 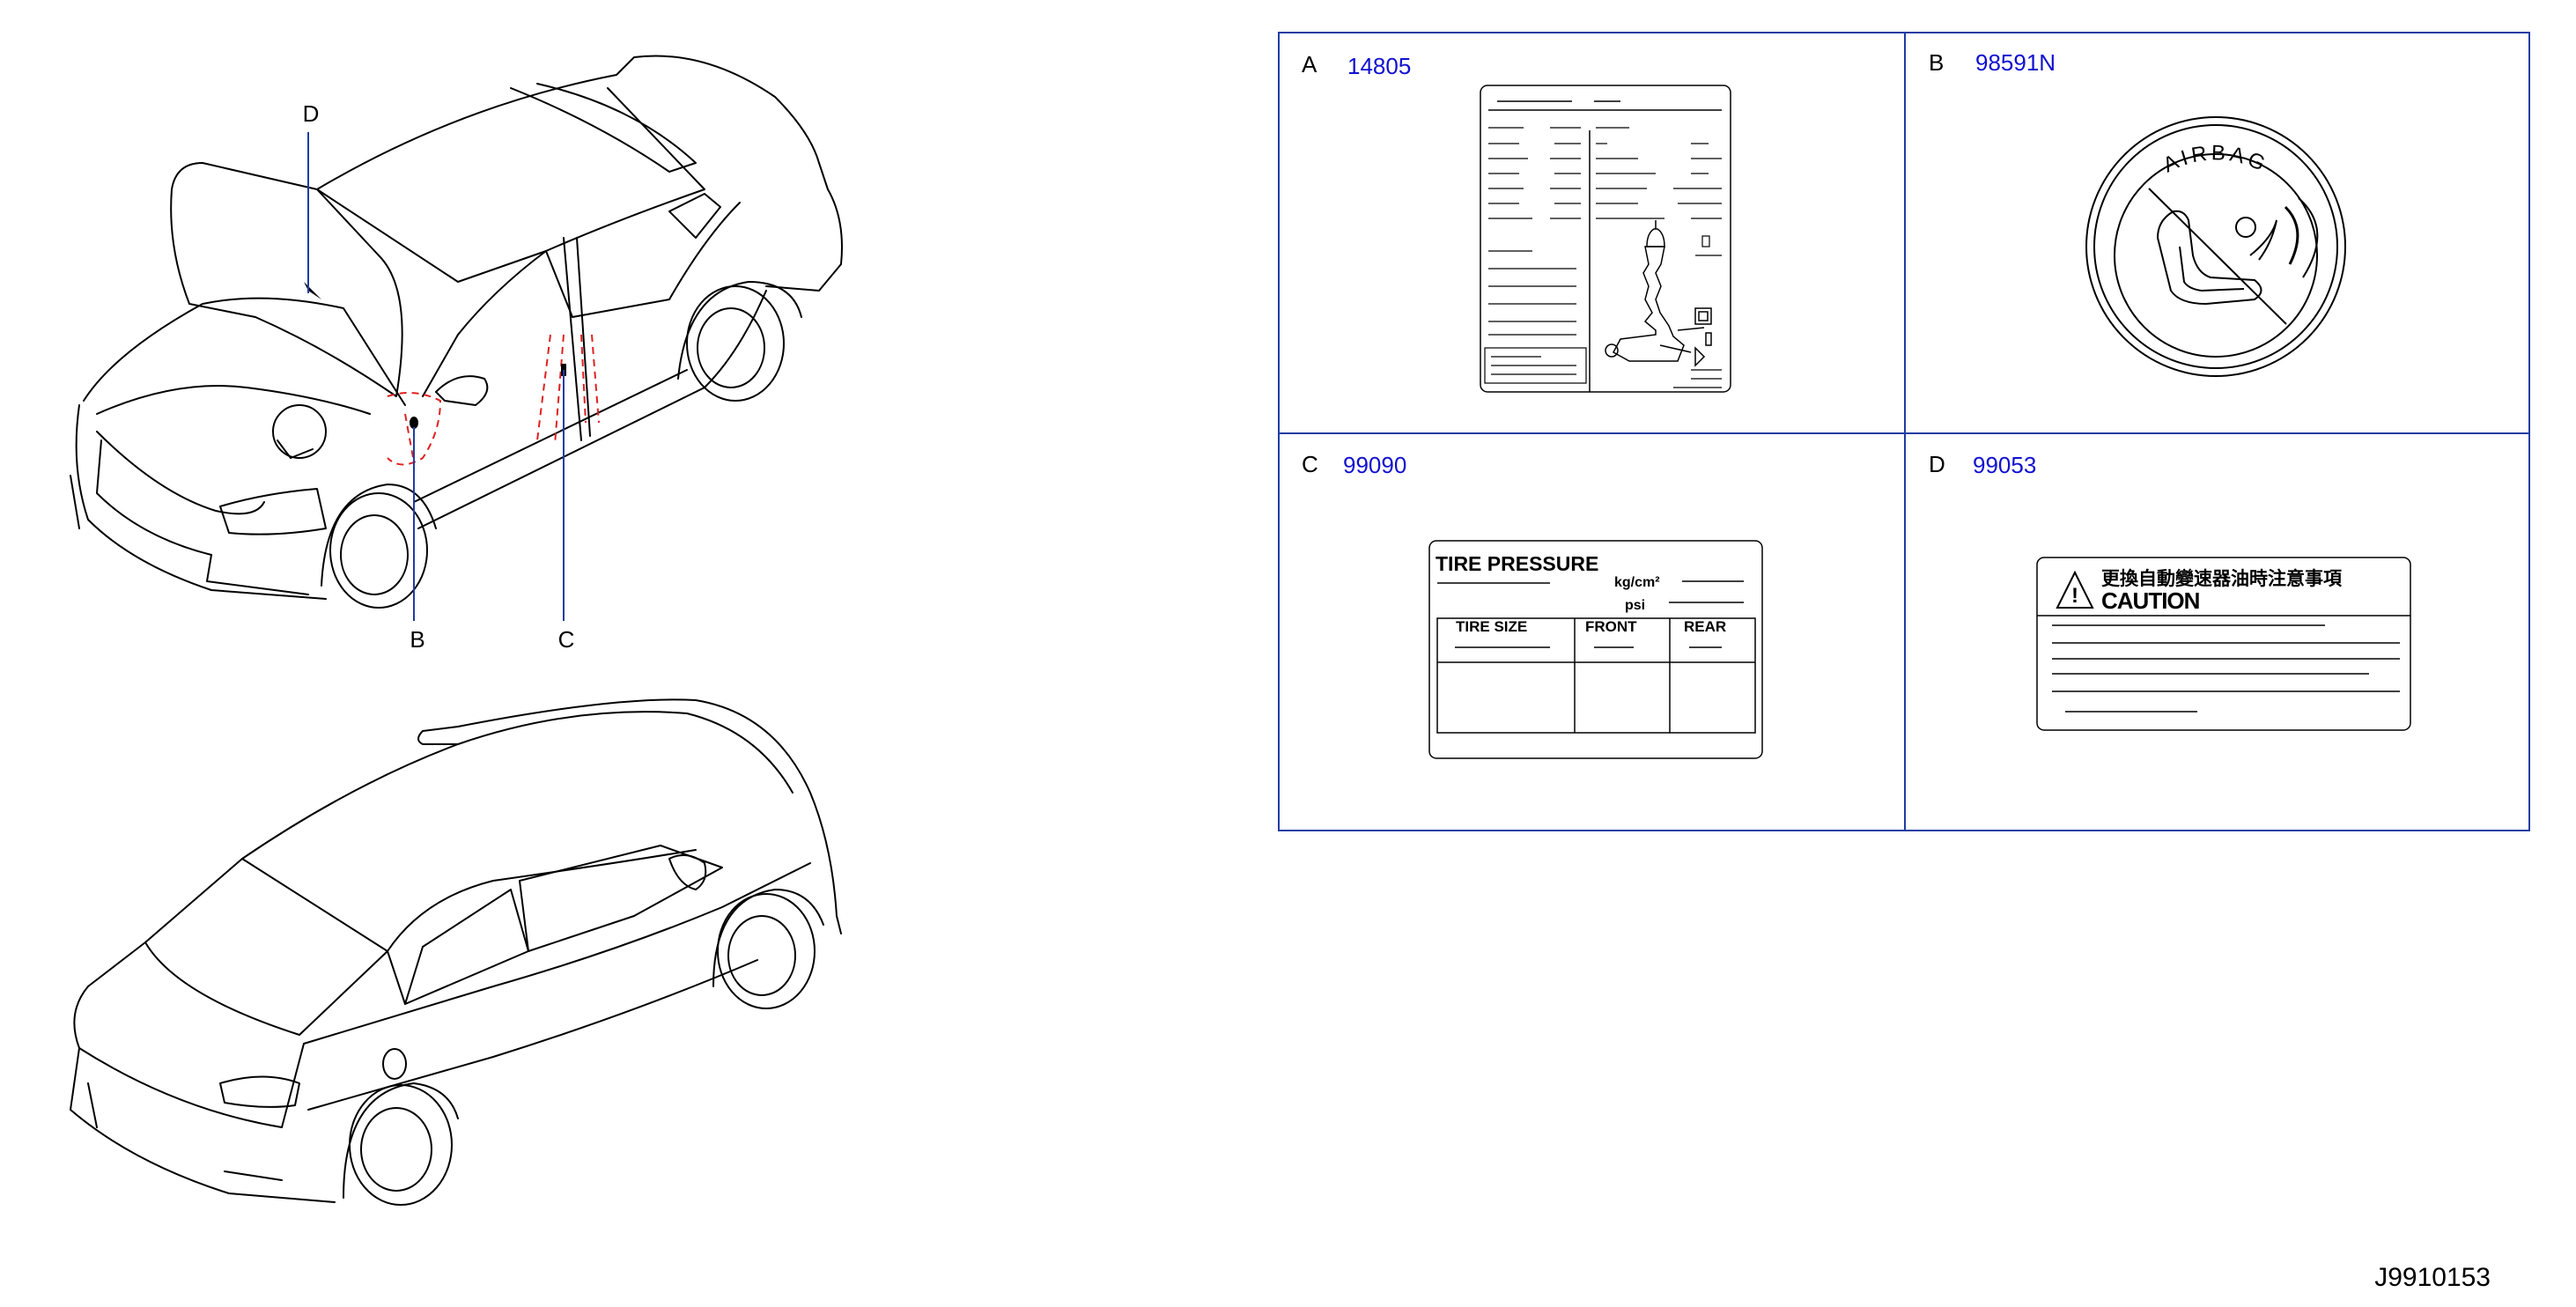 What do you see at coordinates (1635, 605) in the screenshot?
I see `tire-label-unit-psi: psi` at bounding box center [1635, 605].